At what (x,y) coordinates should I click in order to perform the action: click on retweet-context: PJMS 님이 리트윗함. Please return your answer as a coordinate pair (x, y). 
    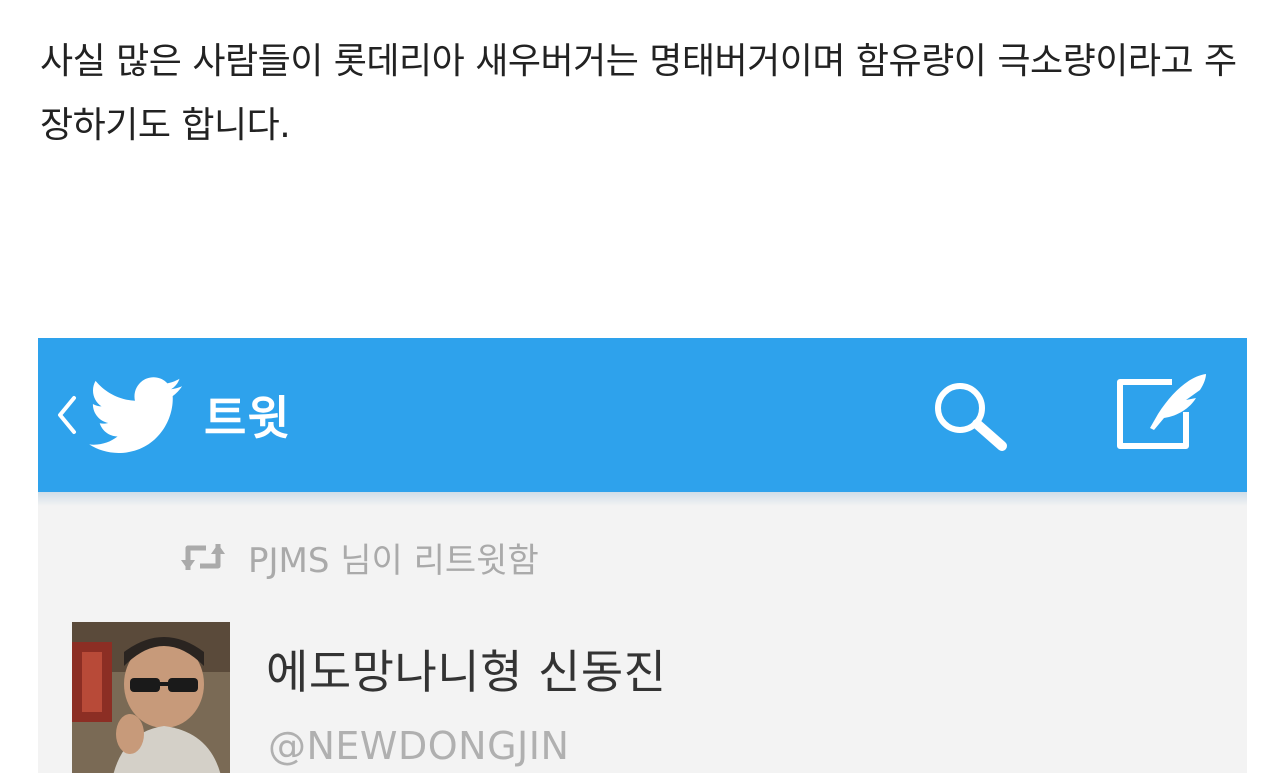
    Looking at the image, I should click on (358, 557).